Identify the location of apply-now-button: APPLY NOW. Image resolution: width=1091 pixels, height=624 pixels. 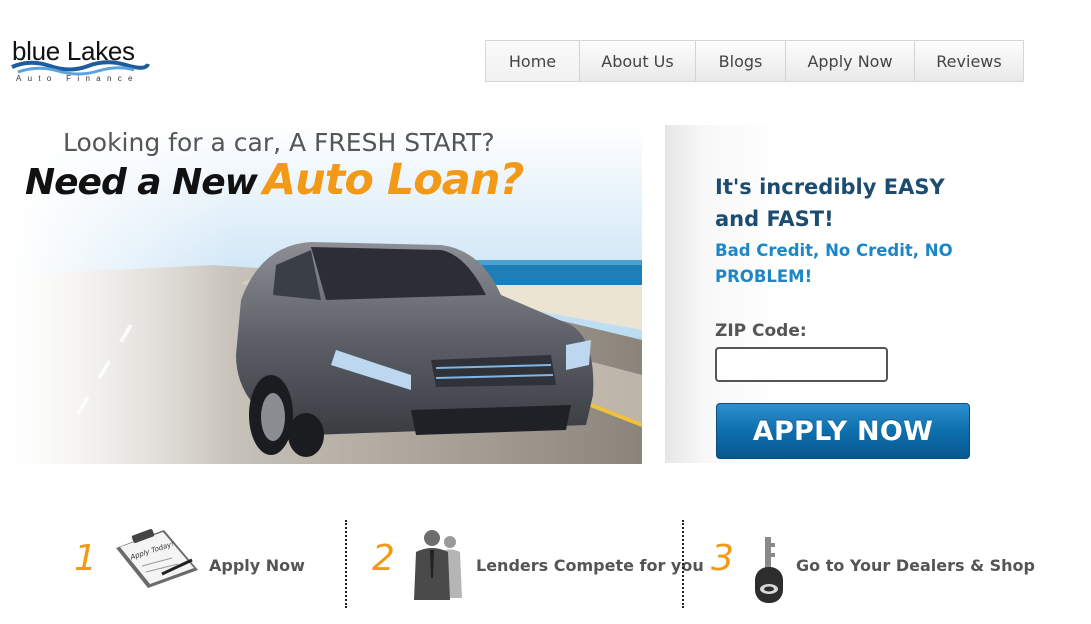
(843, 431).